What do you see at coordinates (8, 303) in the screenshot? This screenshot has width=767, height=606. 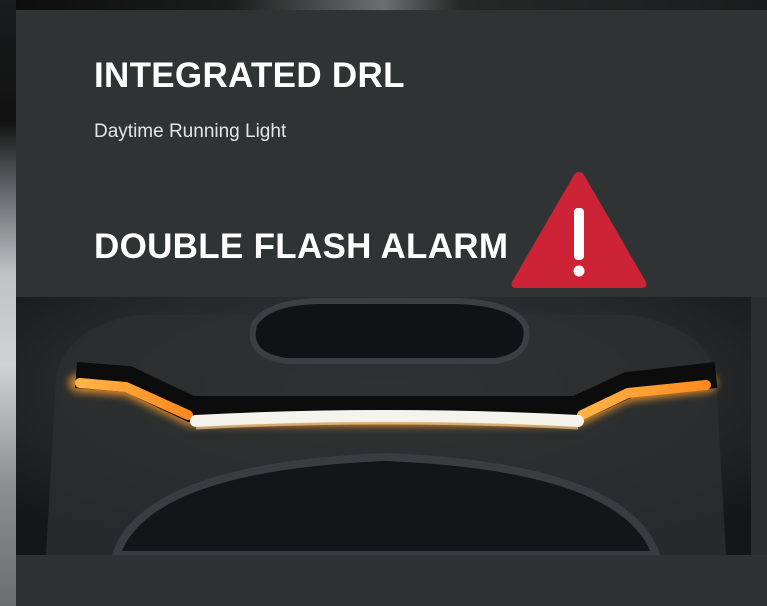 I see `background-edge-left` at bounding box center [8, 303].